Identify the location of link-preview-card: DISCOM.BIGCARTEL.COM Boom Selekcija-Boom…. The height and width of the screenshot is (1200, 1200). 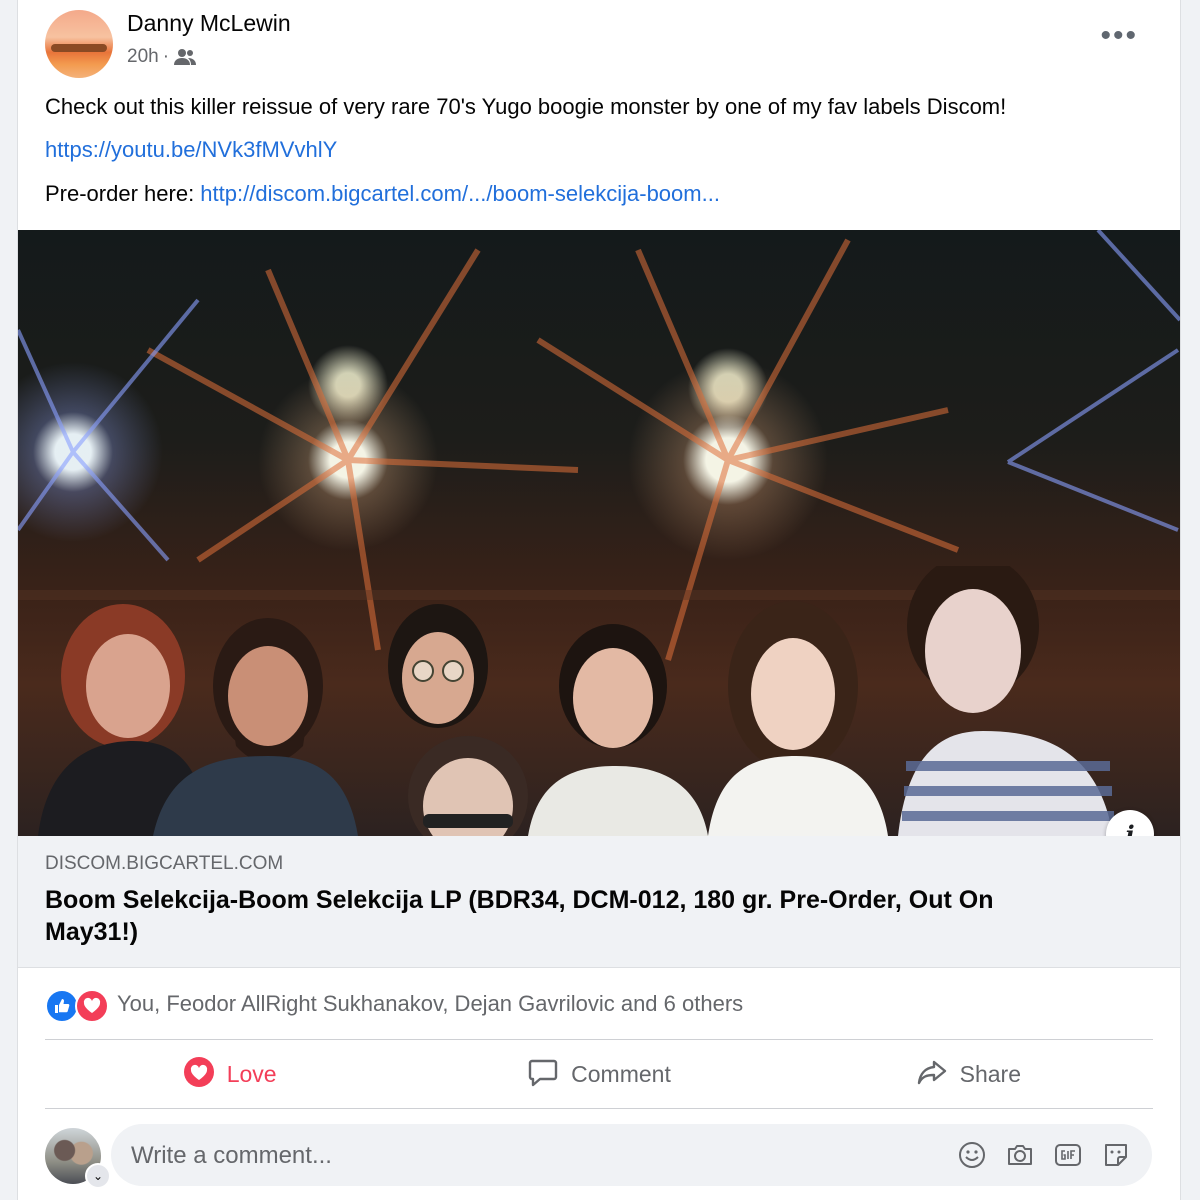
(599, 902).